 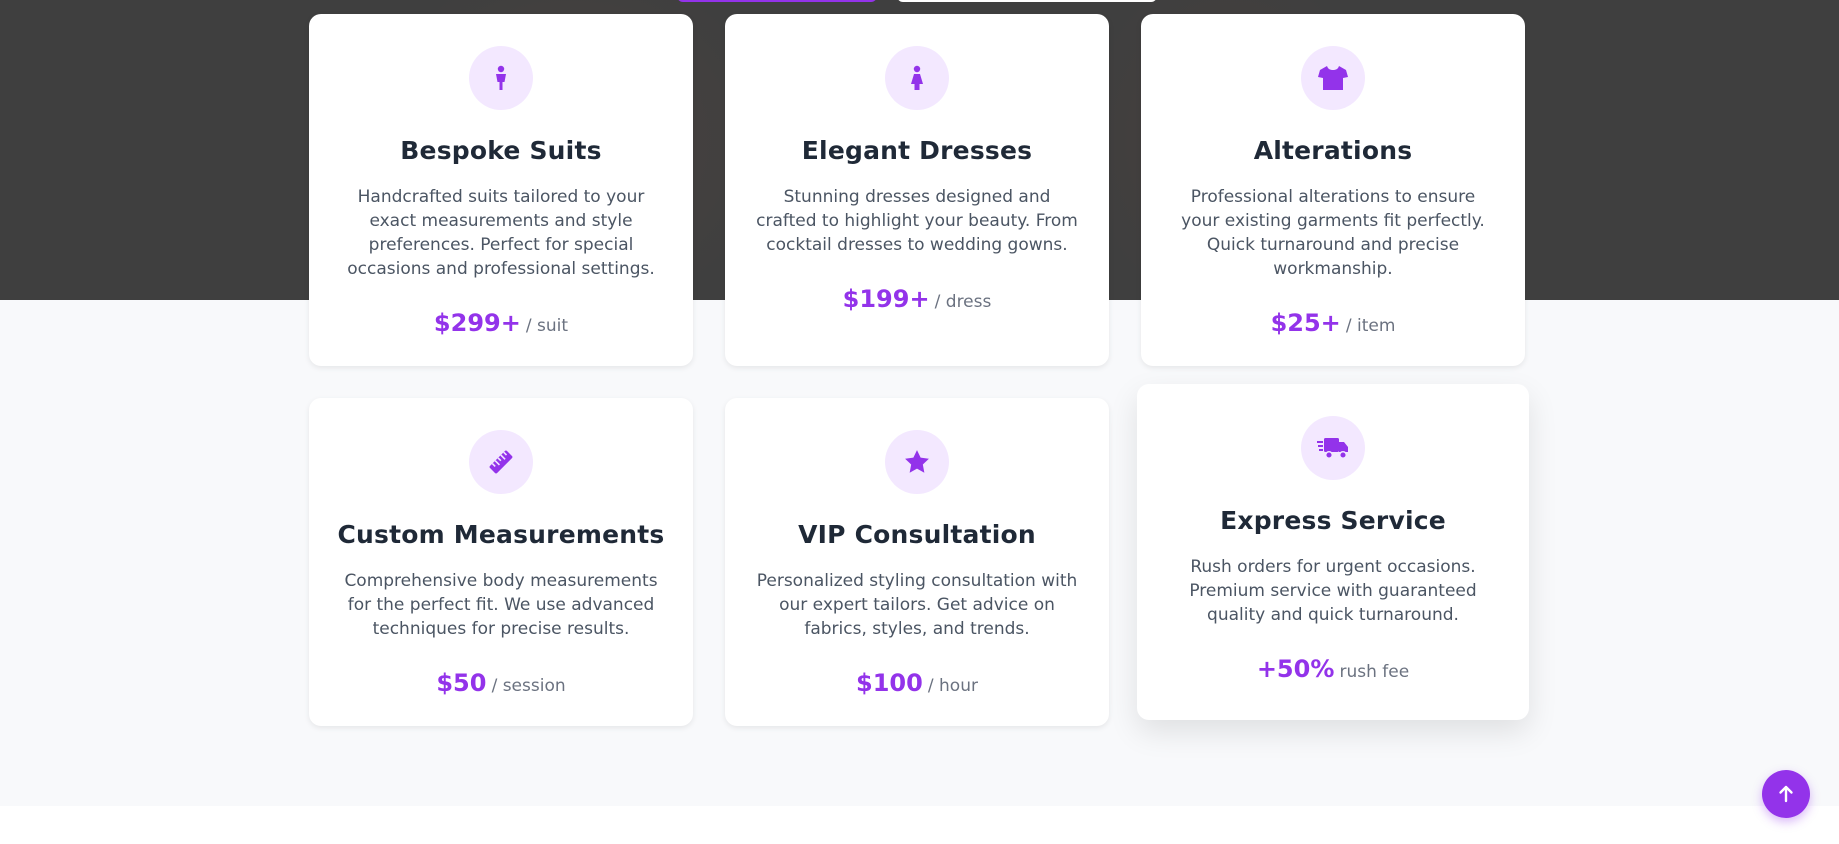 I want to click on service-price-unit: / hour, so click(x=952, y=686).